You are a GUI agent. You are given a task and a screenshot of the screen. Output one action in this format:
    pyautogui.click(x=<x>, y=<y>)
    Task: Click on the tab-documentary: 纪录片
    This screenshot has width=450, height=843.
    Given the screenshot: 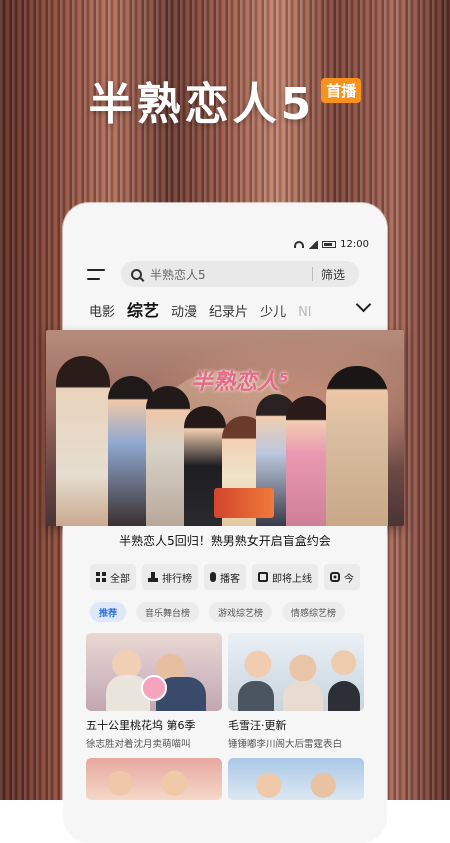 What is the action you would take?
    pyautogui.click(x=228, y=310)
    